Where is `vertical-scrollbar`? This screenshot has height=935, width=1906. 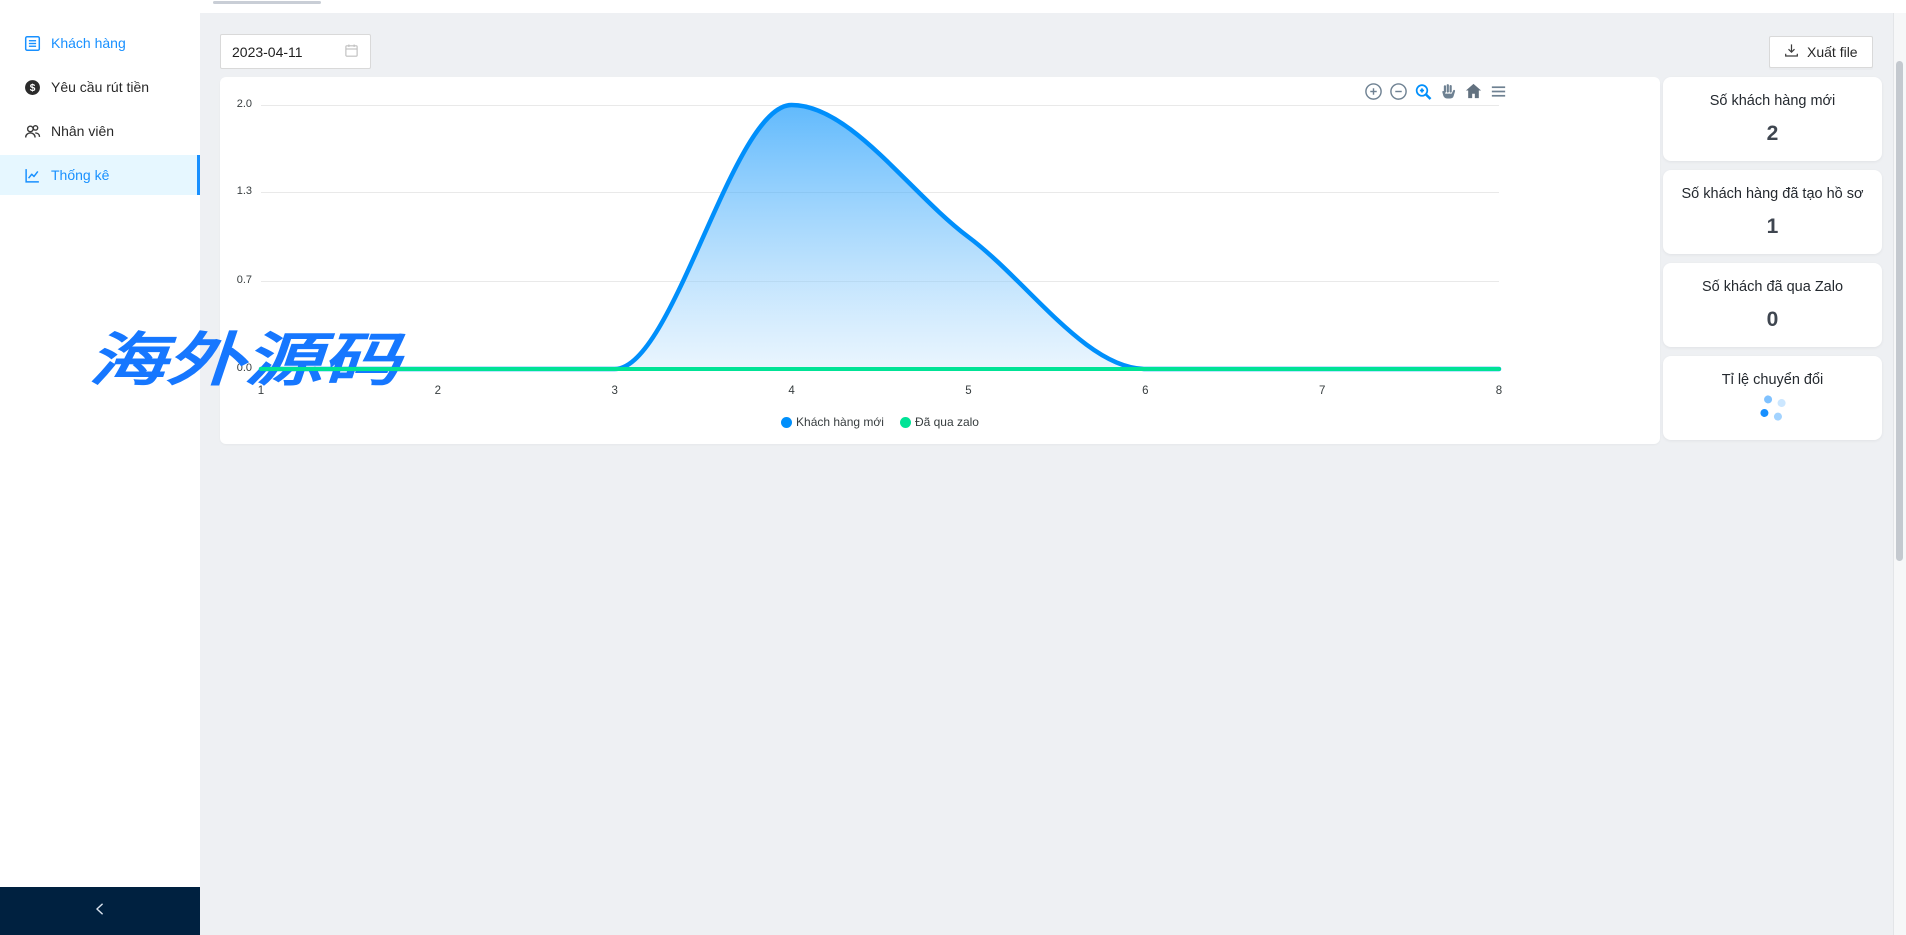
vertical-scrollbar is located at coordinates (1899, 474).